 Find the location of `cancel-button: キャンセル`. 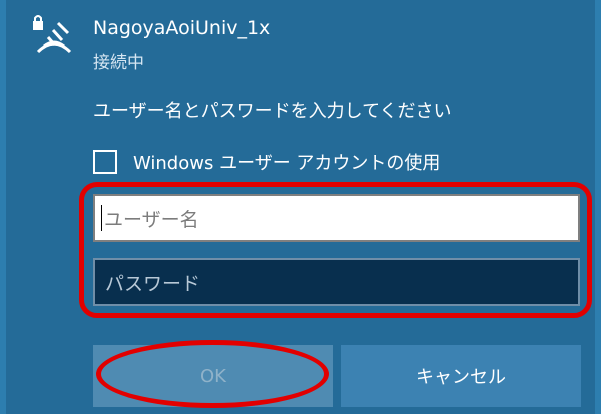

cancel-button: キャンセル is located at coordinates (461, 376).